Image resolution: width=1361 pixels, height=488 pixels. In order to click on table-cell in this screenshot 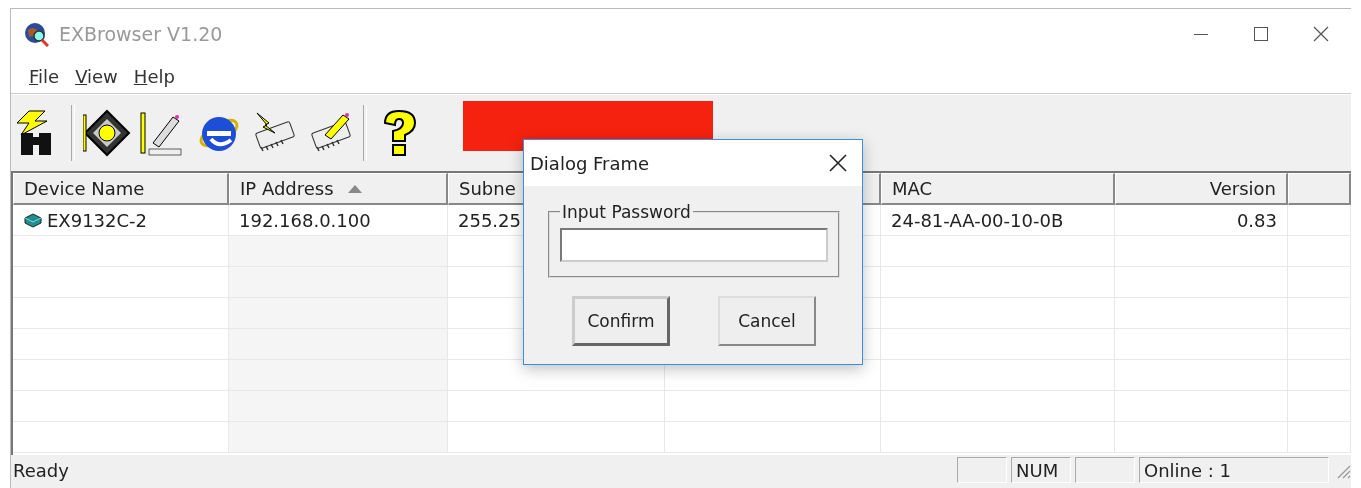, I will do `click(1319, 220)`.